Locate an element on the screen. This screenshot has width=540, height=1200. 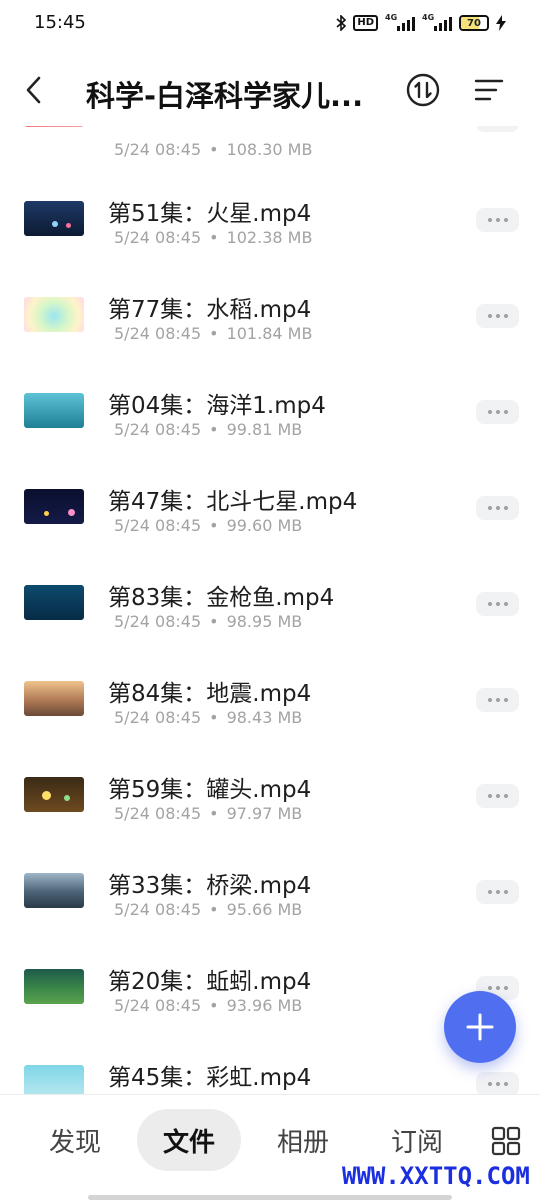
list-item: 第47集：北斗七星.mp4 5/24 08:45 • 99.60 MB is located at coordinates (270, 516).